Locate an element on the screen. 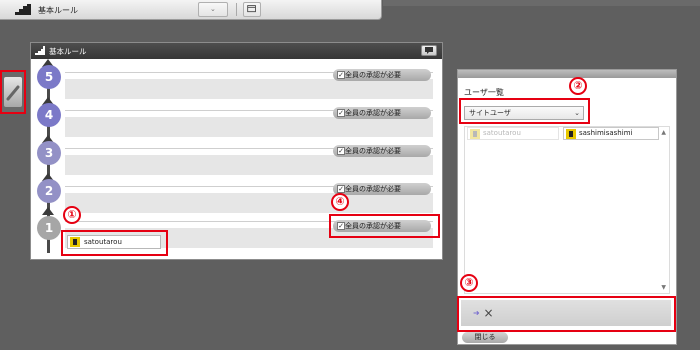 The height and width of the screenshot is (350, 700). top-strip is located at coordinates (541, 3).